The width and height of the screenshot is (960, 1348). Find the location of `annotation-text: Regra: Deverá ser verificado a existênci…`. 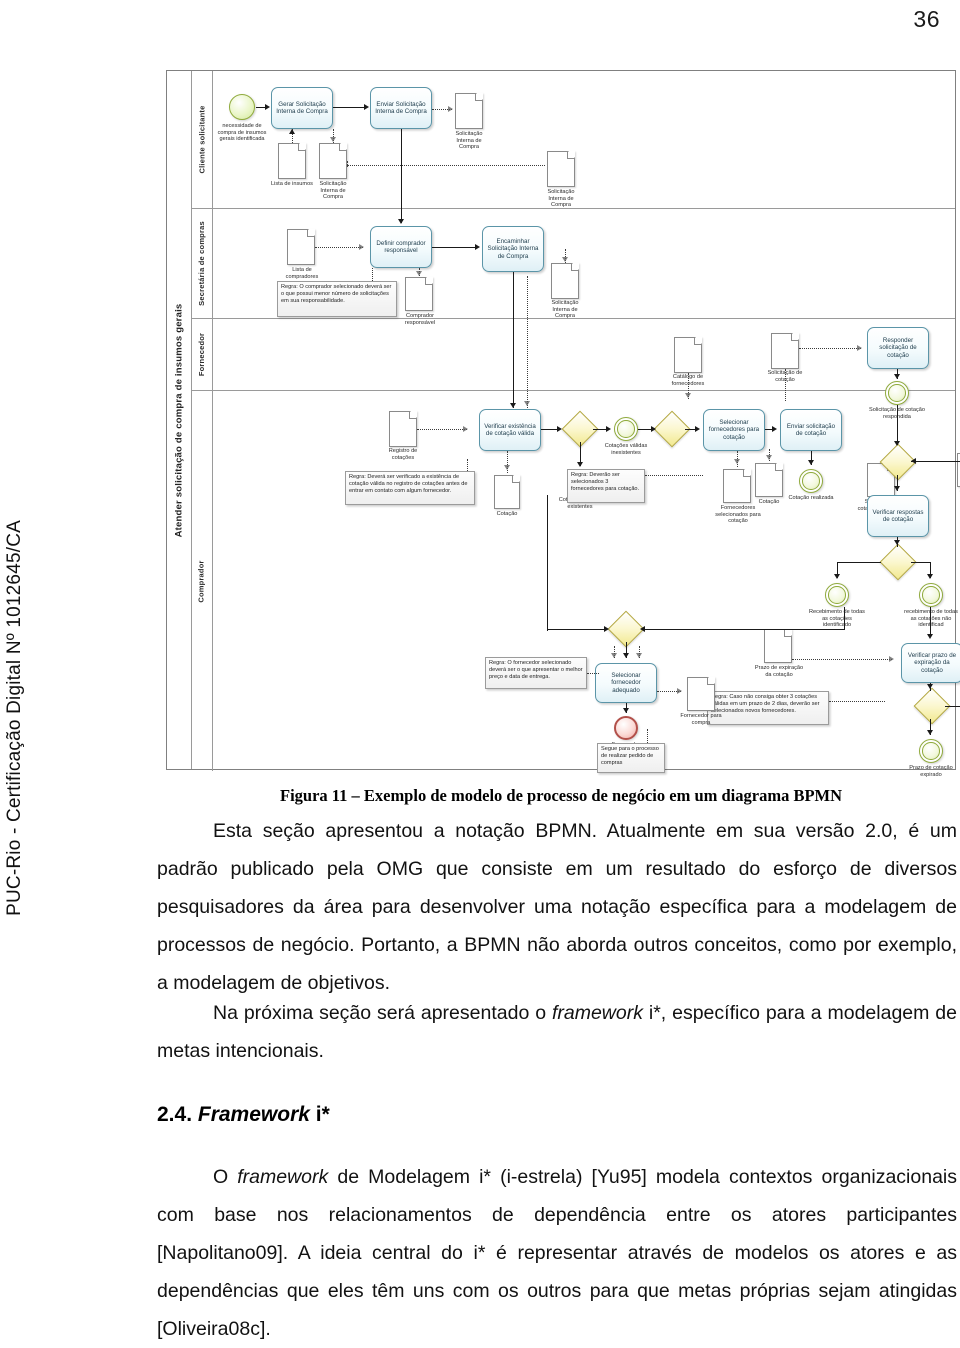

annotation-text: Regra: Deverá ser verificado a existênci… is located at coordinates (408, 484).